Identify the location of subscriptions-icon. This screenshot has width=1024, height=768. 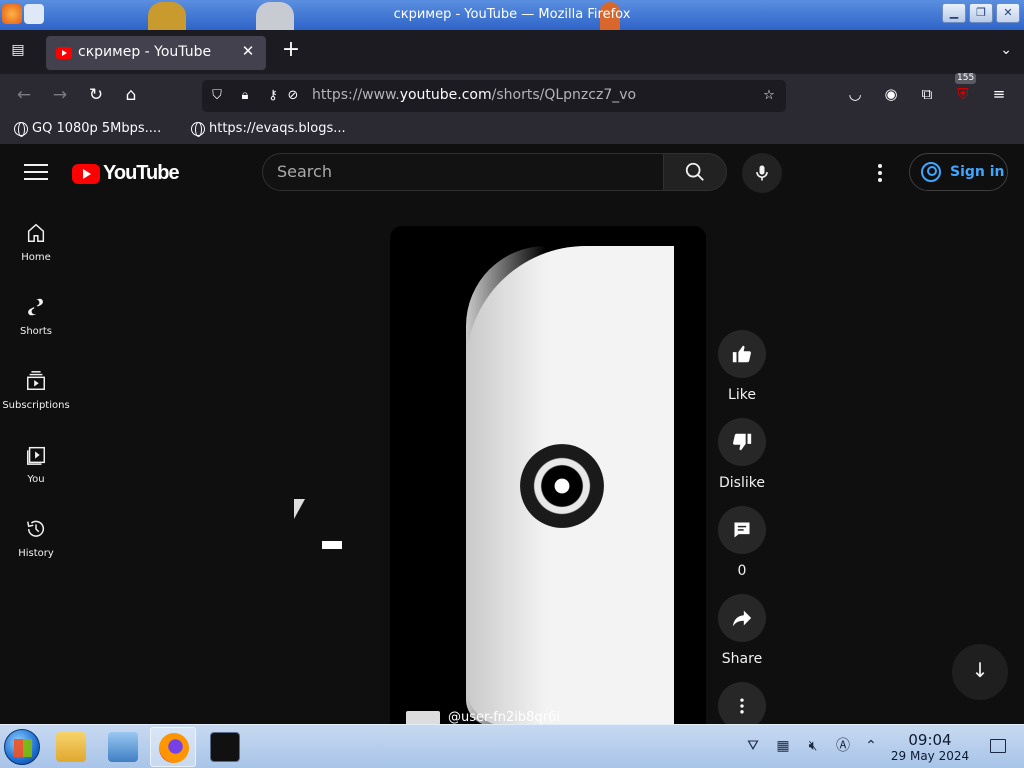
(36, 380).